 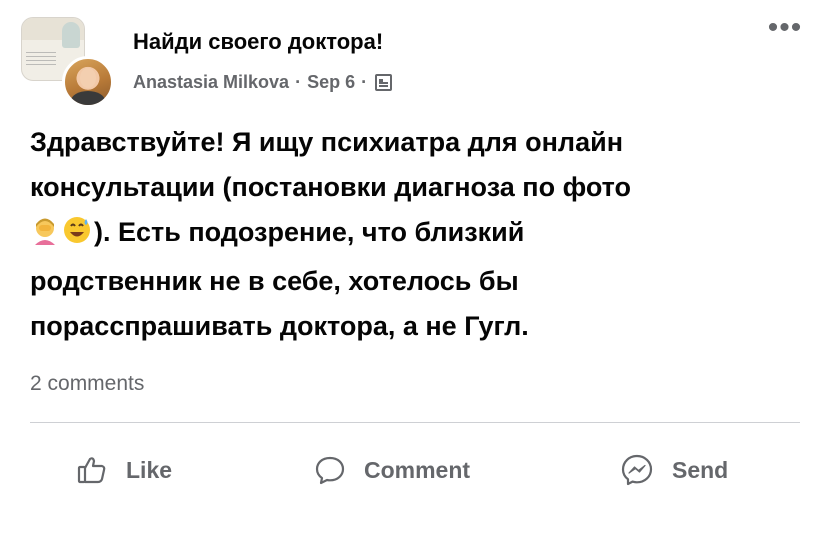 What do you see at coordinates (45, 236) in the screenshot?
I see `woman-facepalming-emoji` at bounding box center [45, 236].